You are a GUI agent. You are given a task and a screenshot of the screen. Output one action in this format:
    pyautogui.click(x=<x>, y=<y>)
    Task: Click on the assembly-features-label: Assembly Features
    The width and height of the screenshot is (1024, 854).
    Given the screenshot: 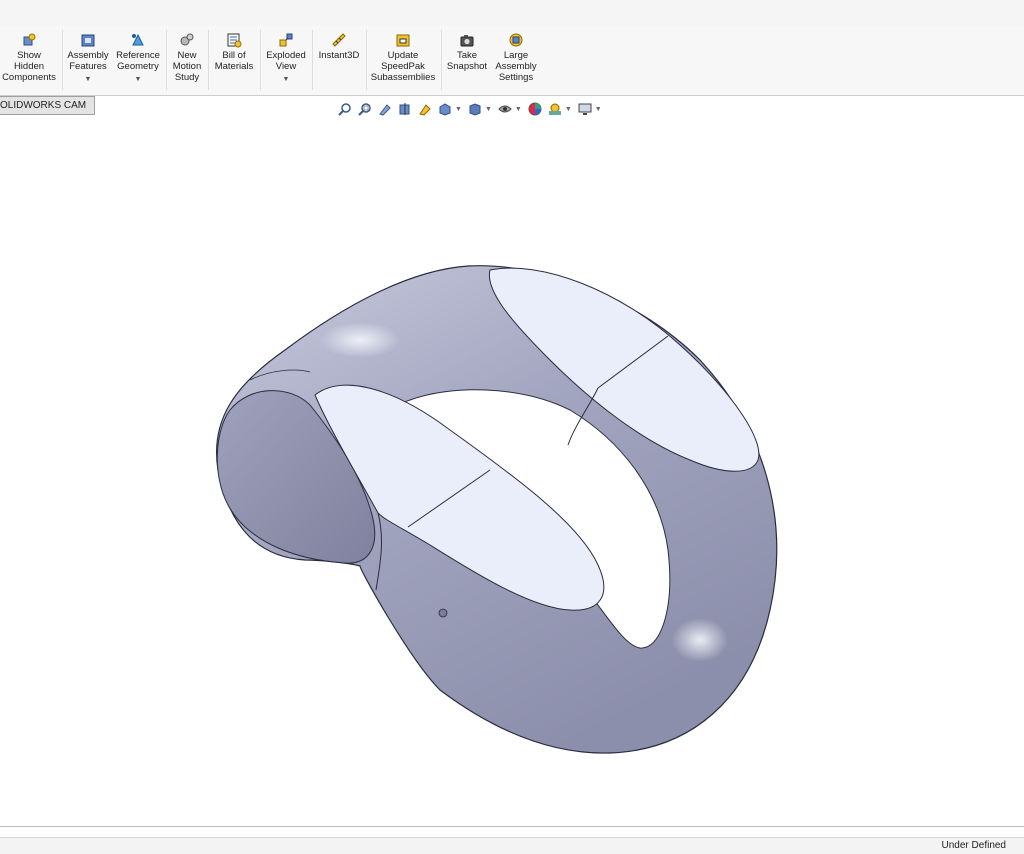 What is the action you would take?
    pyautogui.click(x=88, y=61)
    